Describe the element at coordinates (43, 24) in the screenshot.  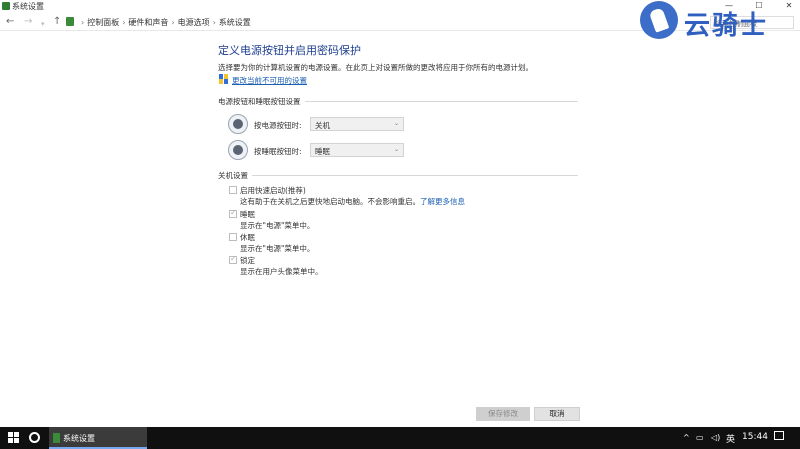
I see `recent-locations-chevron-icon: ▾` at that location.